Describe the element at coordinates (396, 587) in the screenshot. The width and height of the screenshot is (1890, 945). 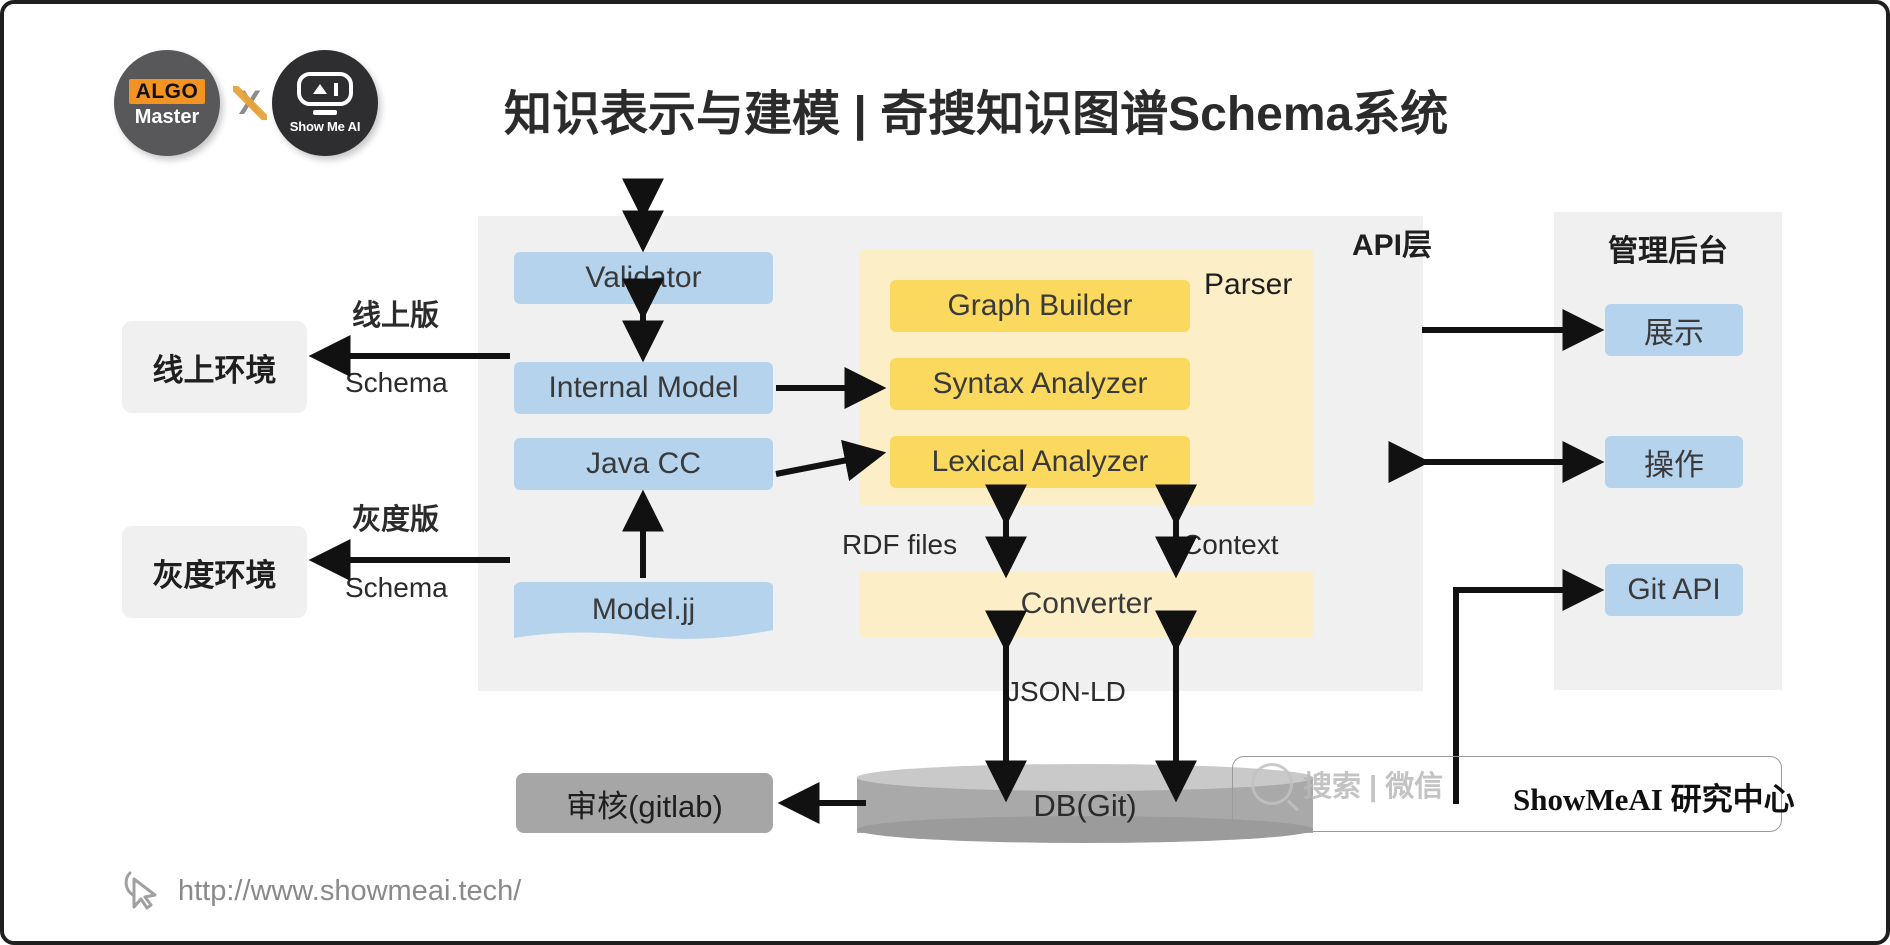
I see `edge-label-gray-schema: Schema` at that location.